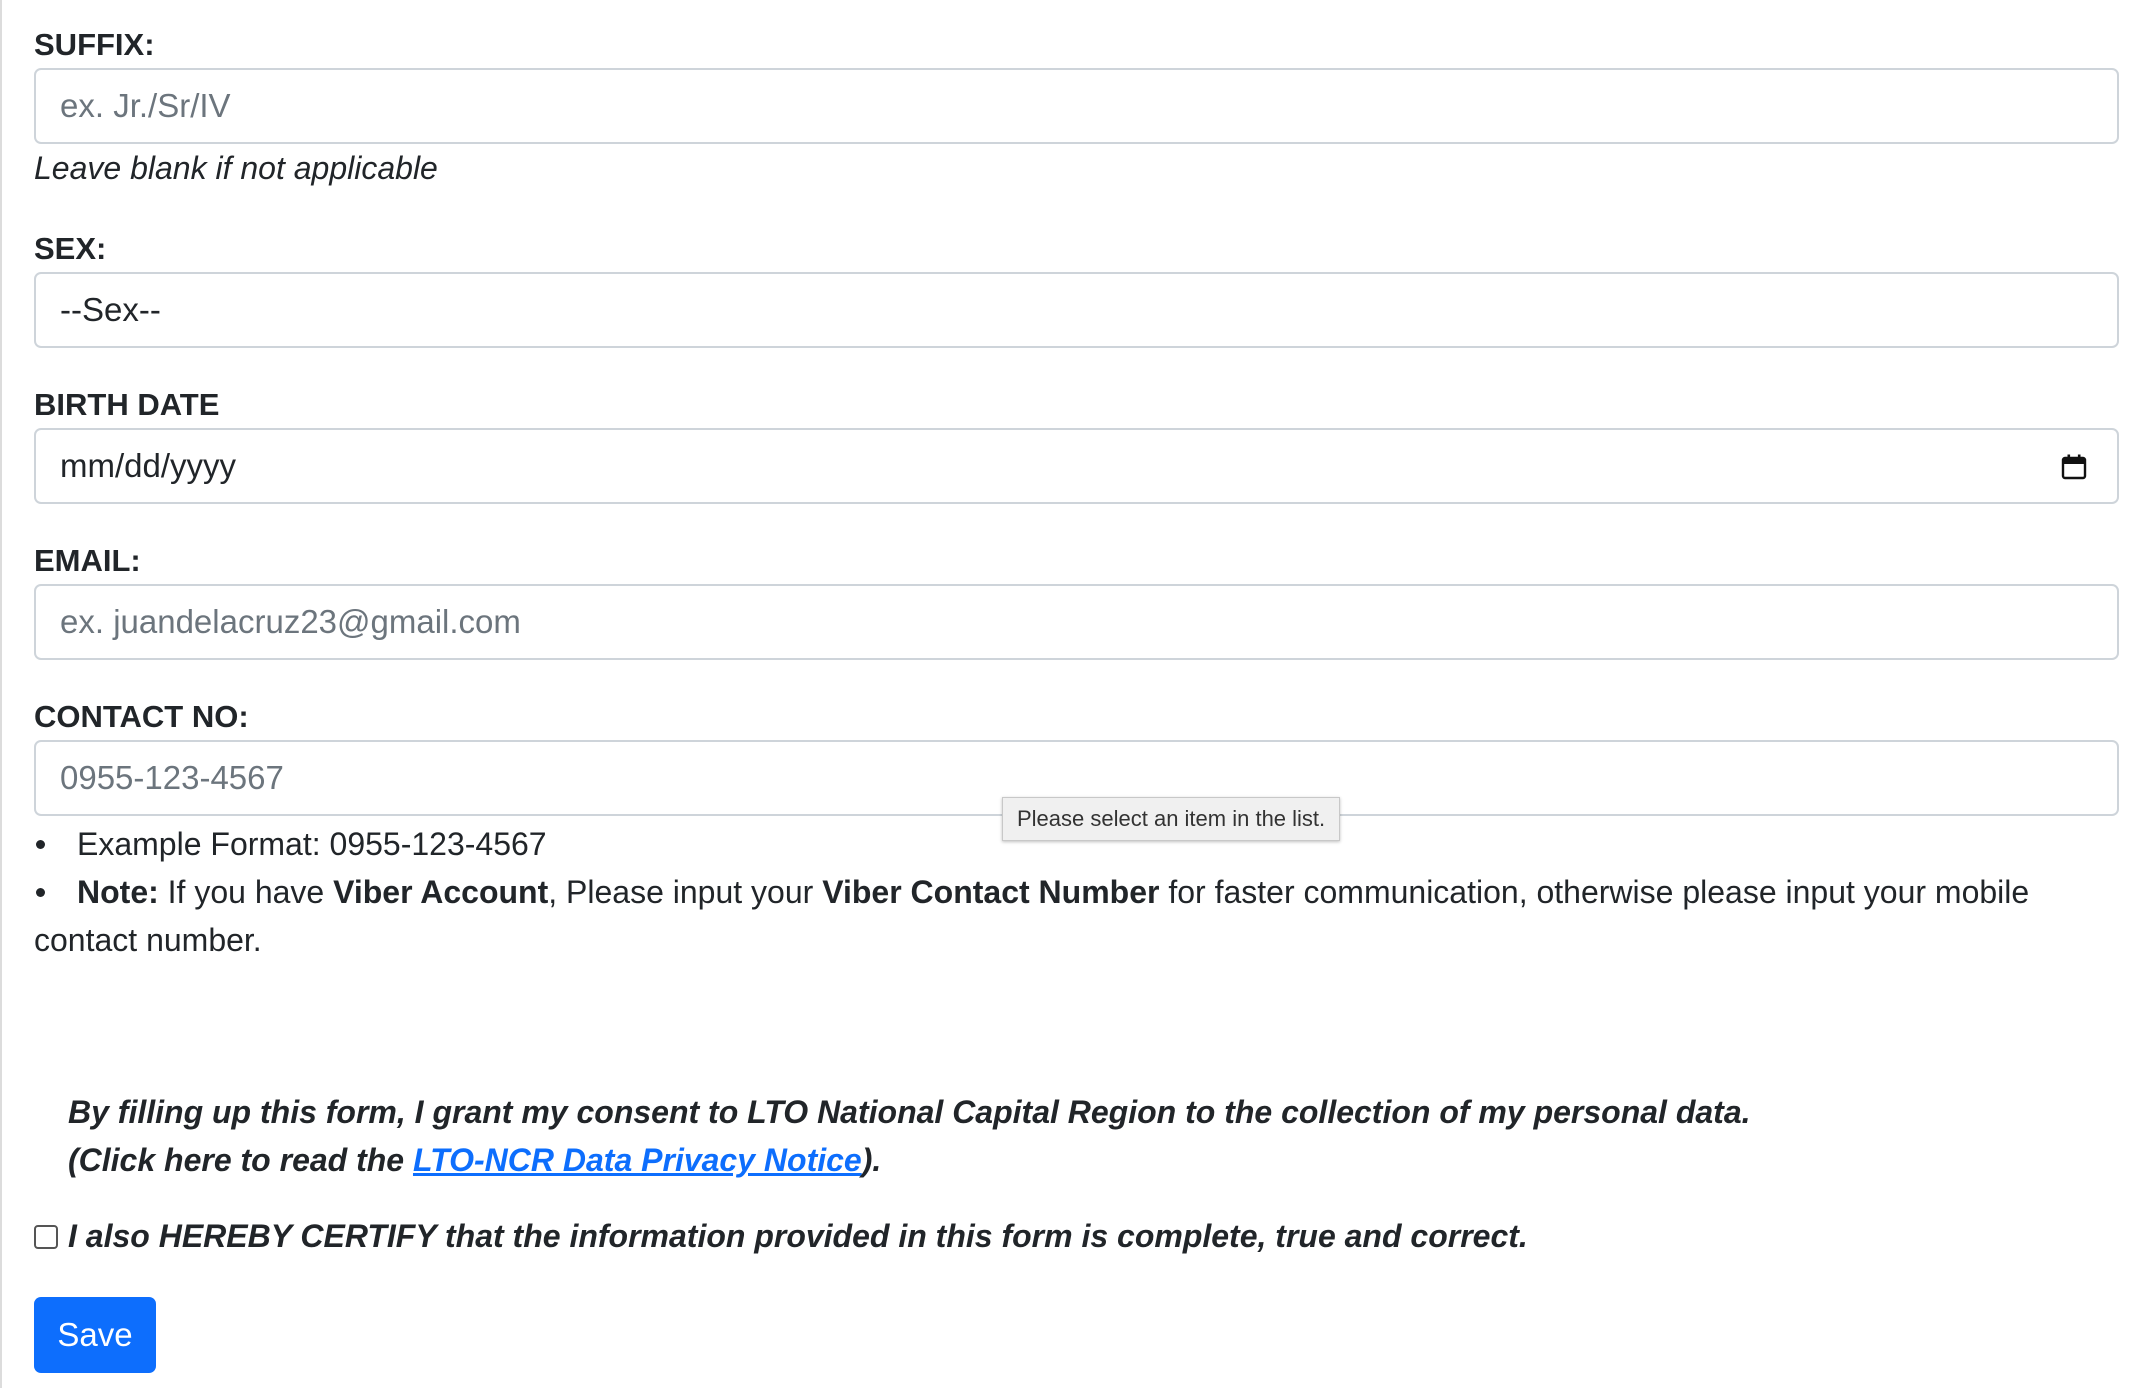 The width and height of the screenshot is (2142, 1388). Describe the element at coordinates (1076, 106) in the screenshot. I see `suffix-input` at that location.